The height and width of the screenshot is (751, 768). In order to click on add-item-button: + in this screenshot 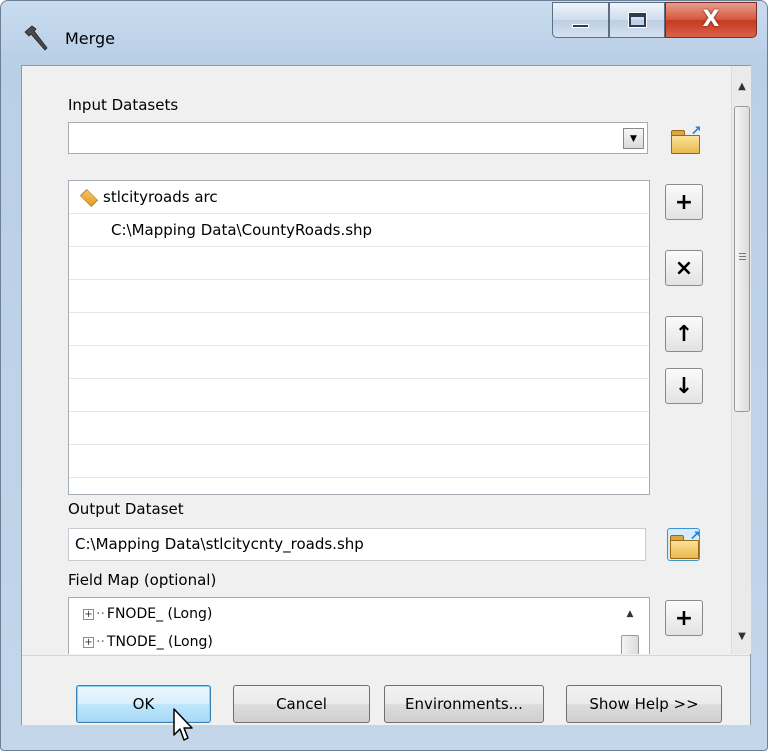, I will do `click(684, 202)`.